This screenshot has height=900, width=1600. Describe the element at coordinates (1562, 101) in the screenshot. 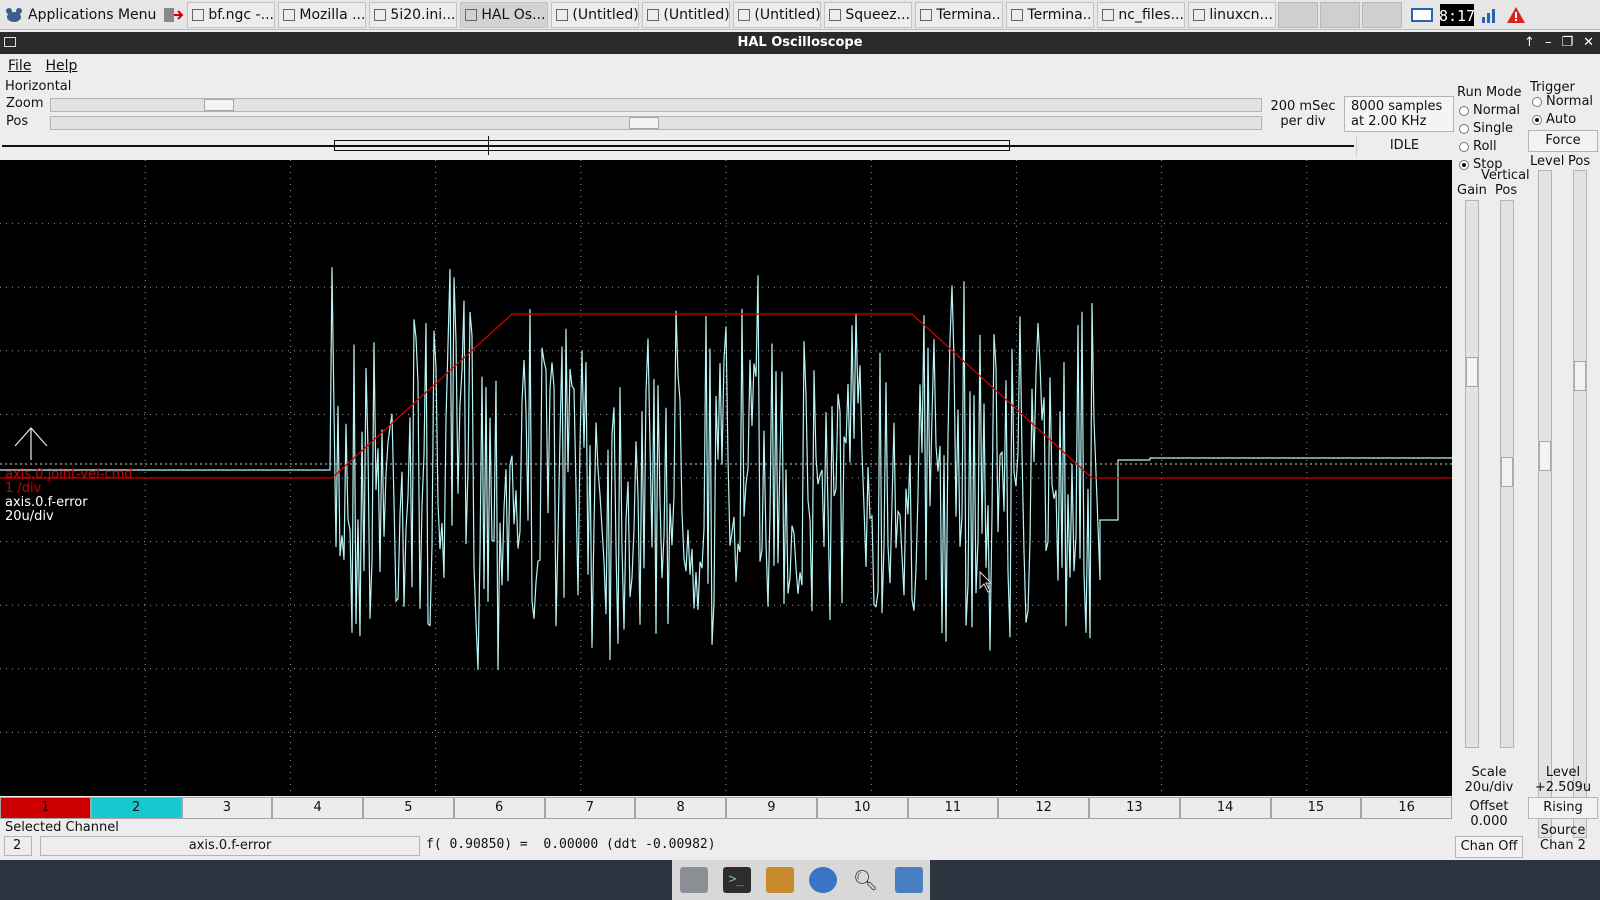

I see `trigger-normal: Normal` at that location.